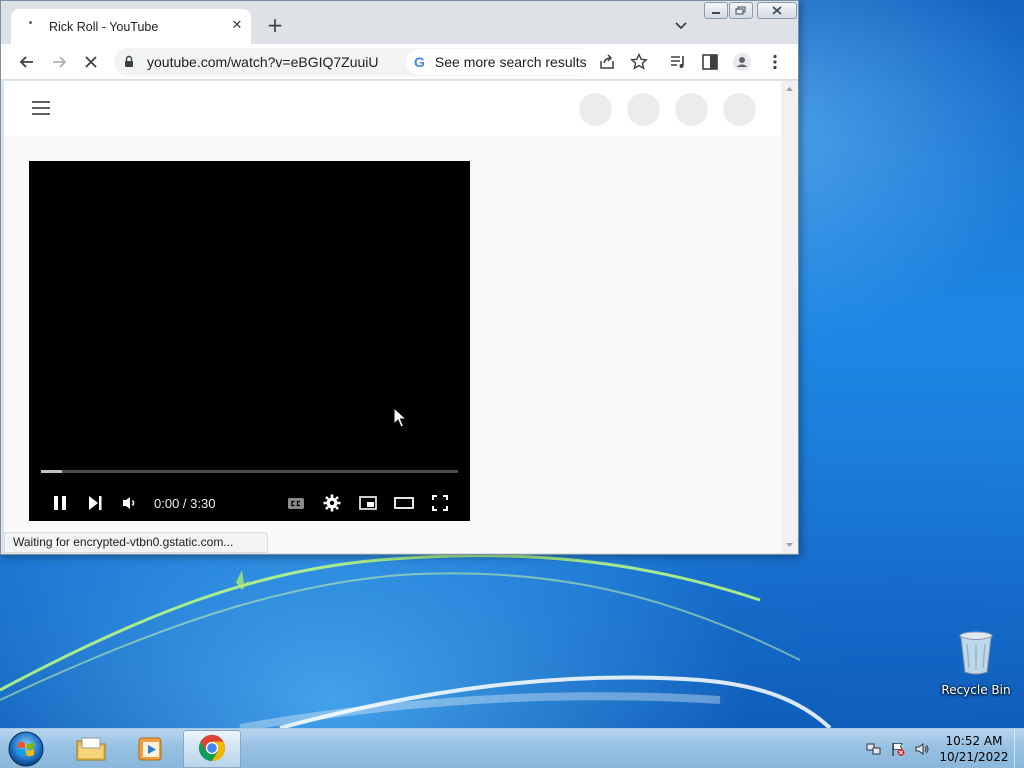 The height and width of the screenshot is (768, 1024). I want to click on show-desktop-button, so click(1019, 748).